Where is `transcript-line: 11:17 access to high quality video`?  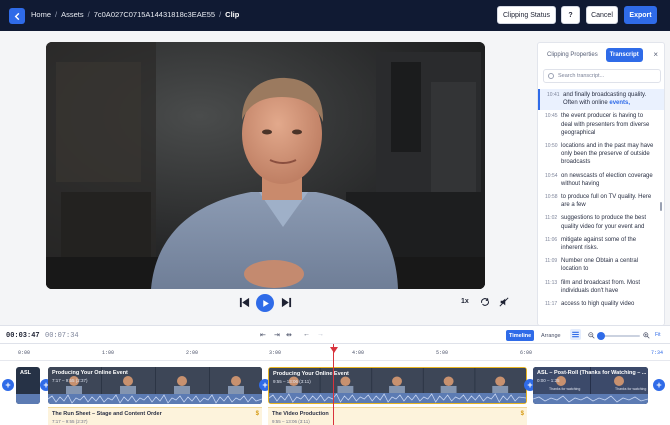 transcript-line: 11:17 access to high quality video is located at coordinates (601, 304).